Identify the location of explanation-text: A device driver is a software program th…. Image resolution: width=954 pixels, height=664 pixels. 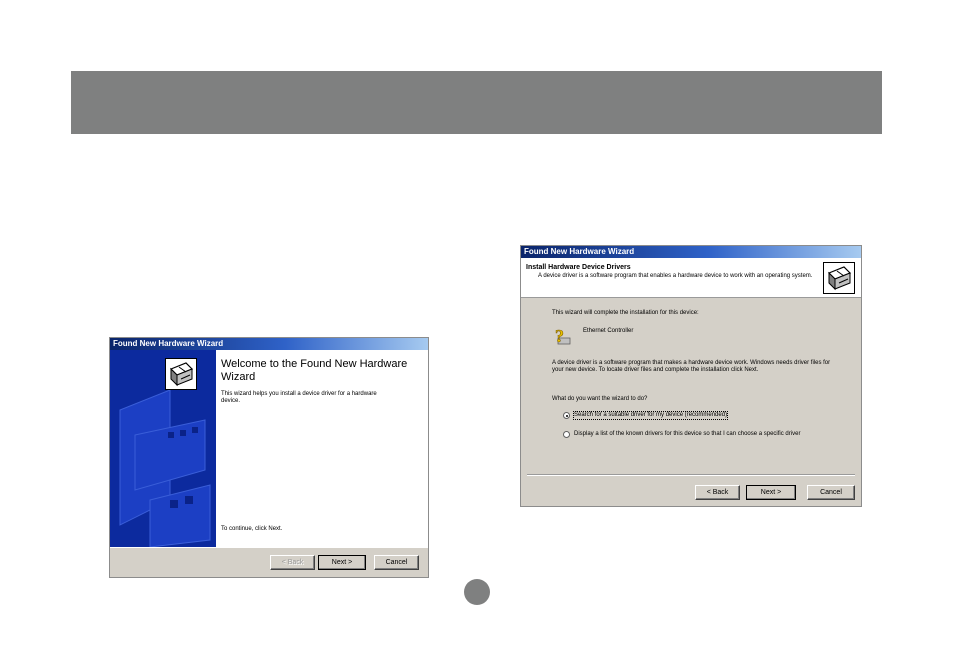
(691, 366).